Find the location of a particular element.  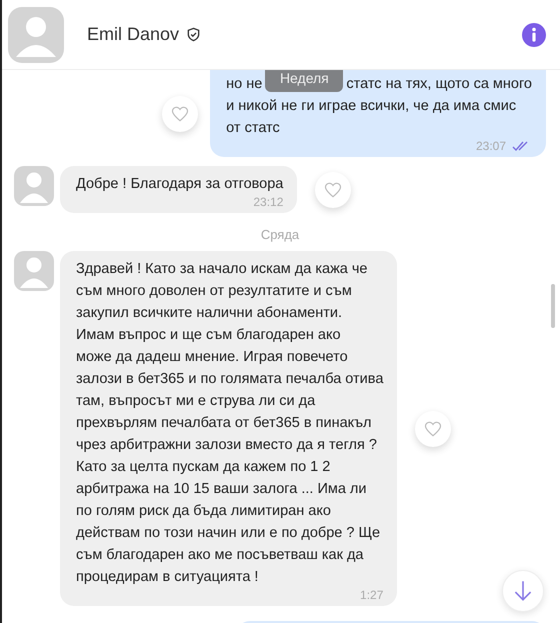

info-button is located at coordinates (534, 34).